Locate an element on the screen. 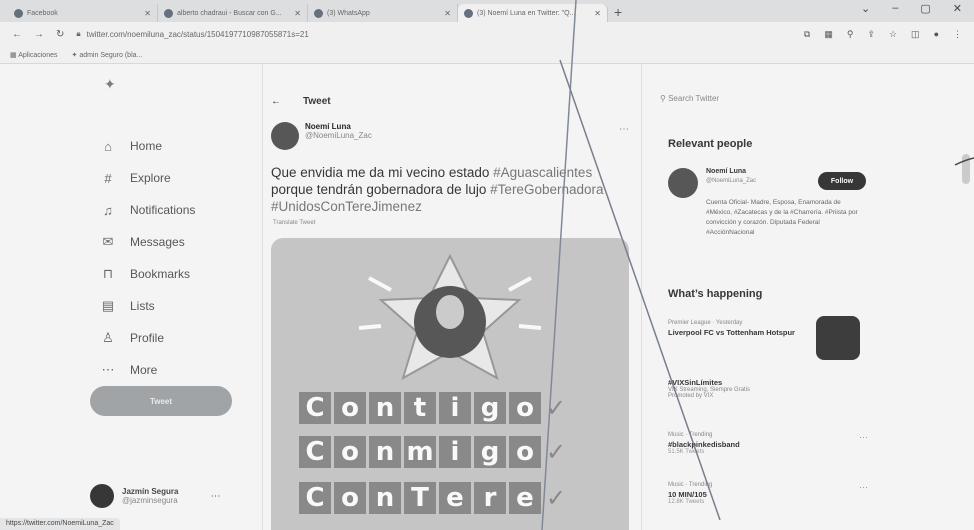 This screenshot has height=530, width=974. star-icon: ☆ is located at coordinates (893, 34).